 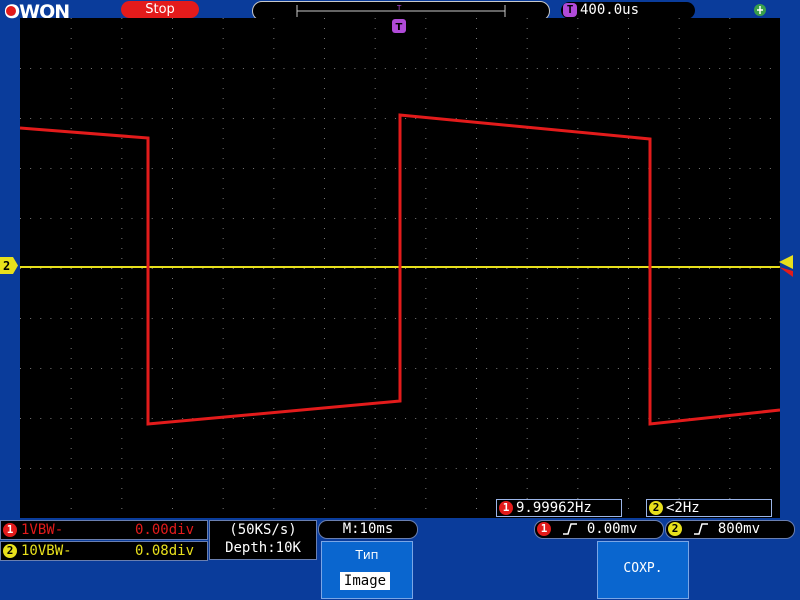 I want to click on run-stop-status: Stop, so click(x=160, y=9).